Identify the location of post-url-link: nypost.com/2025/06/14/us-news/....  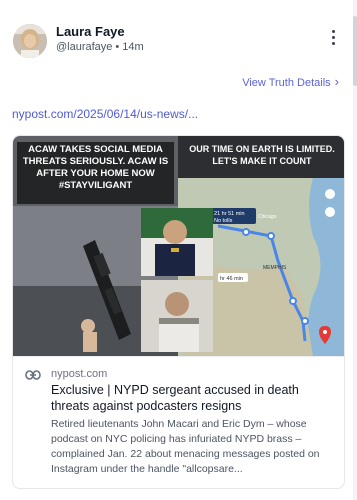
(105, 114).